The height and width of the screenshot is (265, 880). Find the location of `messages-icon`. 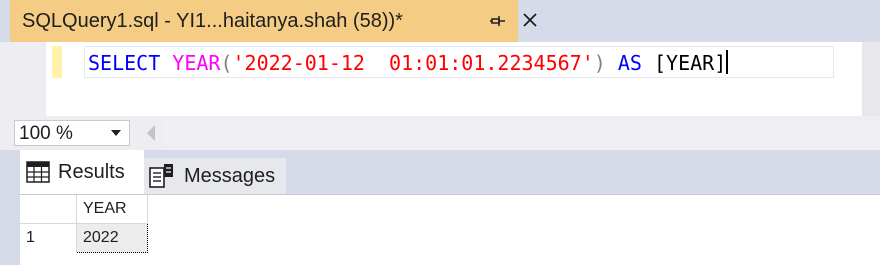

messages-icon is located at coordinates (161, 176).